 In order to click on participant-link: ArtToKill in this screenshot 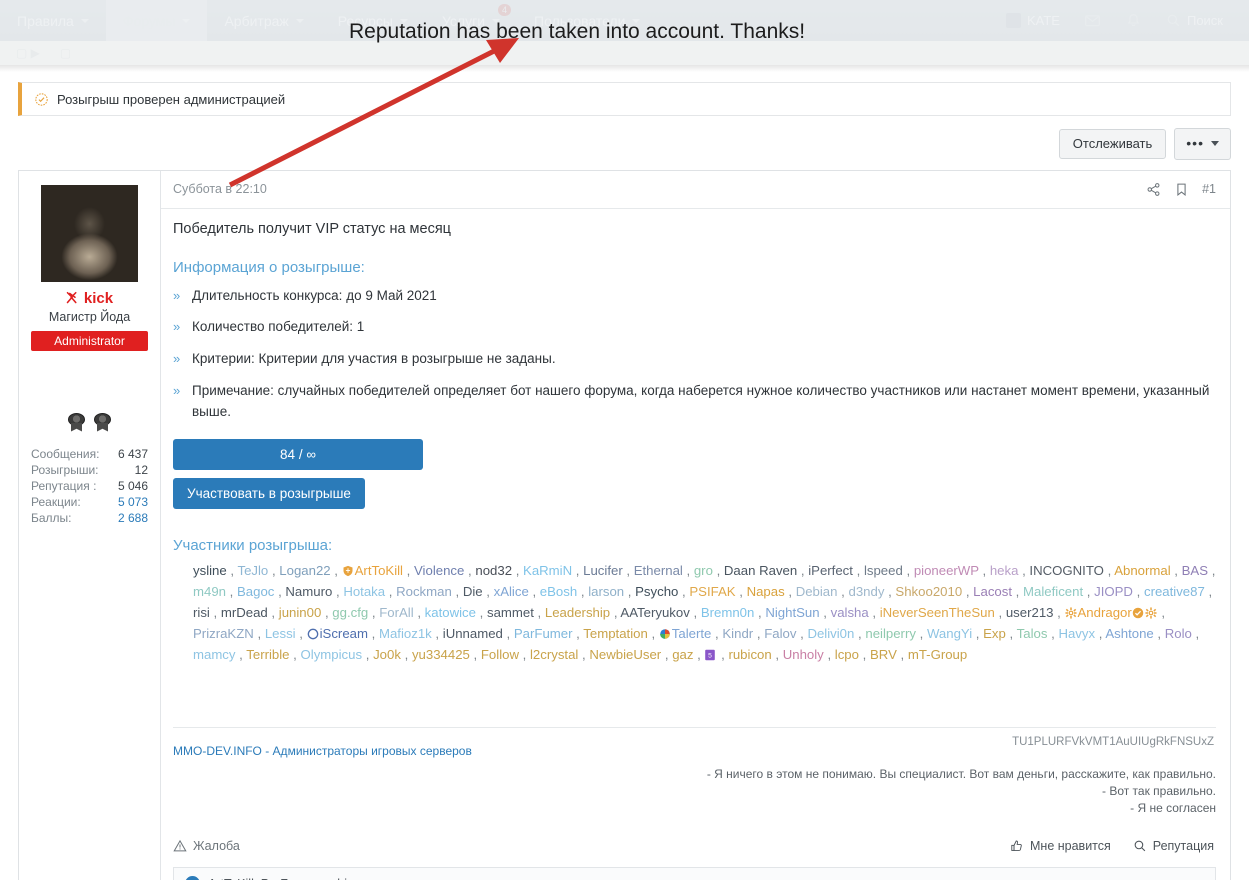, I will do `click(379, 570)`.